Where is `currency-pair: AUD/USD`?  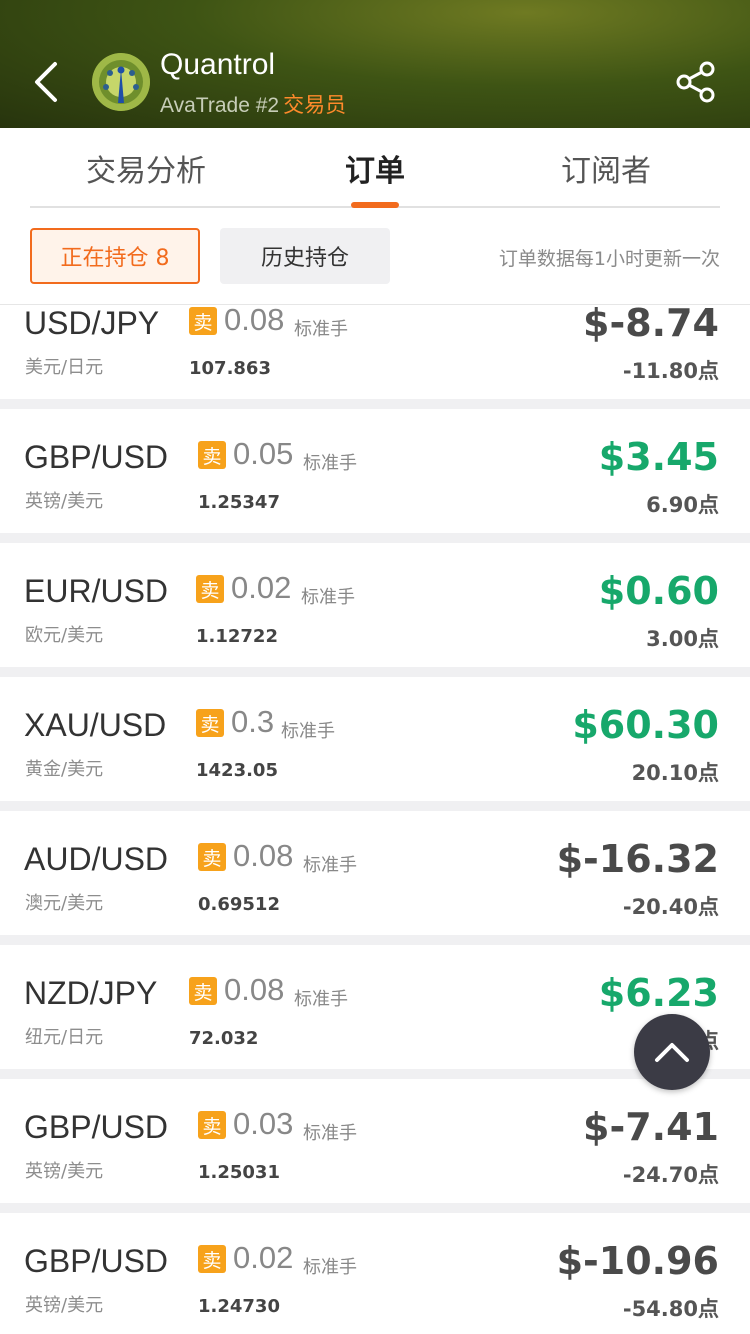
currency-pair: AUD/USD is located at coordinates (96, 859).